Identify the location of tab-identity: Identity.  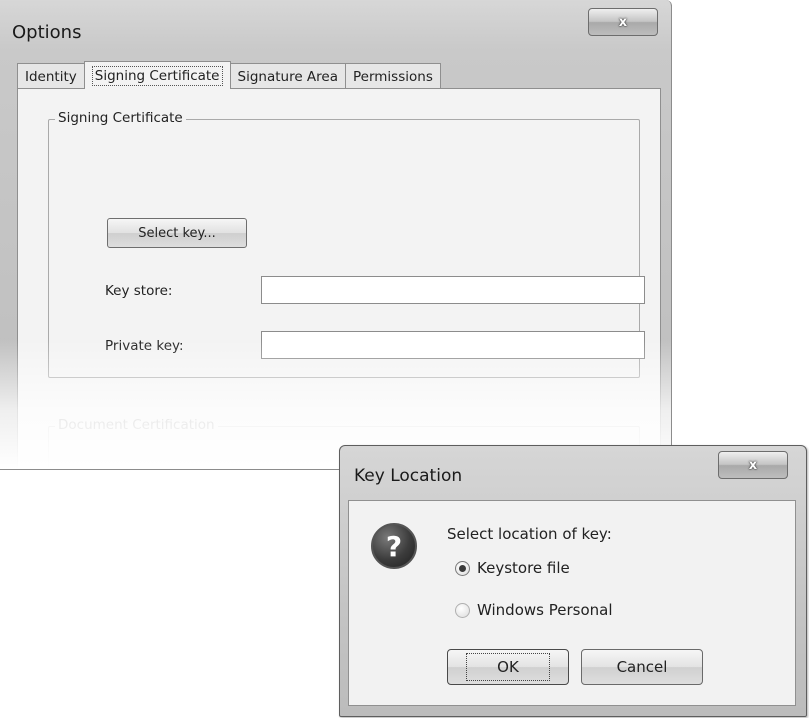
(51, 76).